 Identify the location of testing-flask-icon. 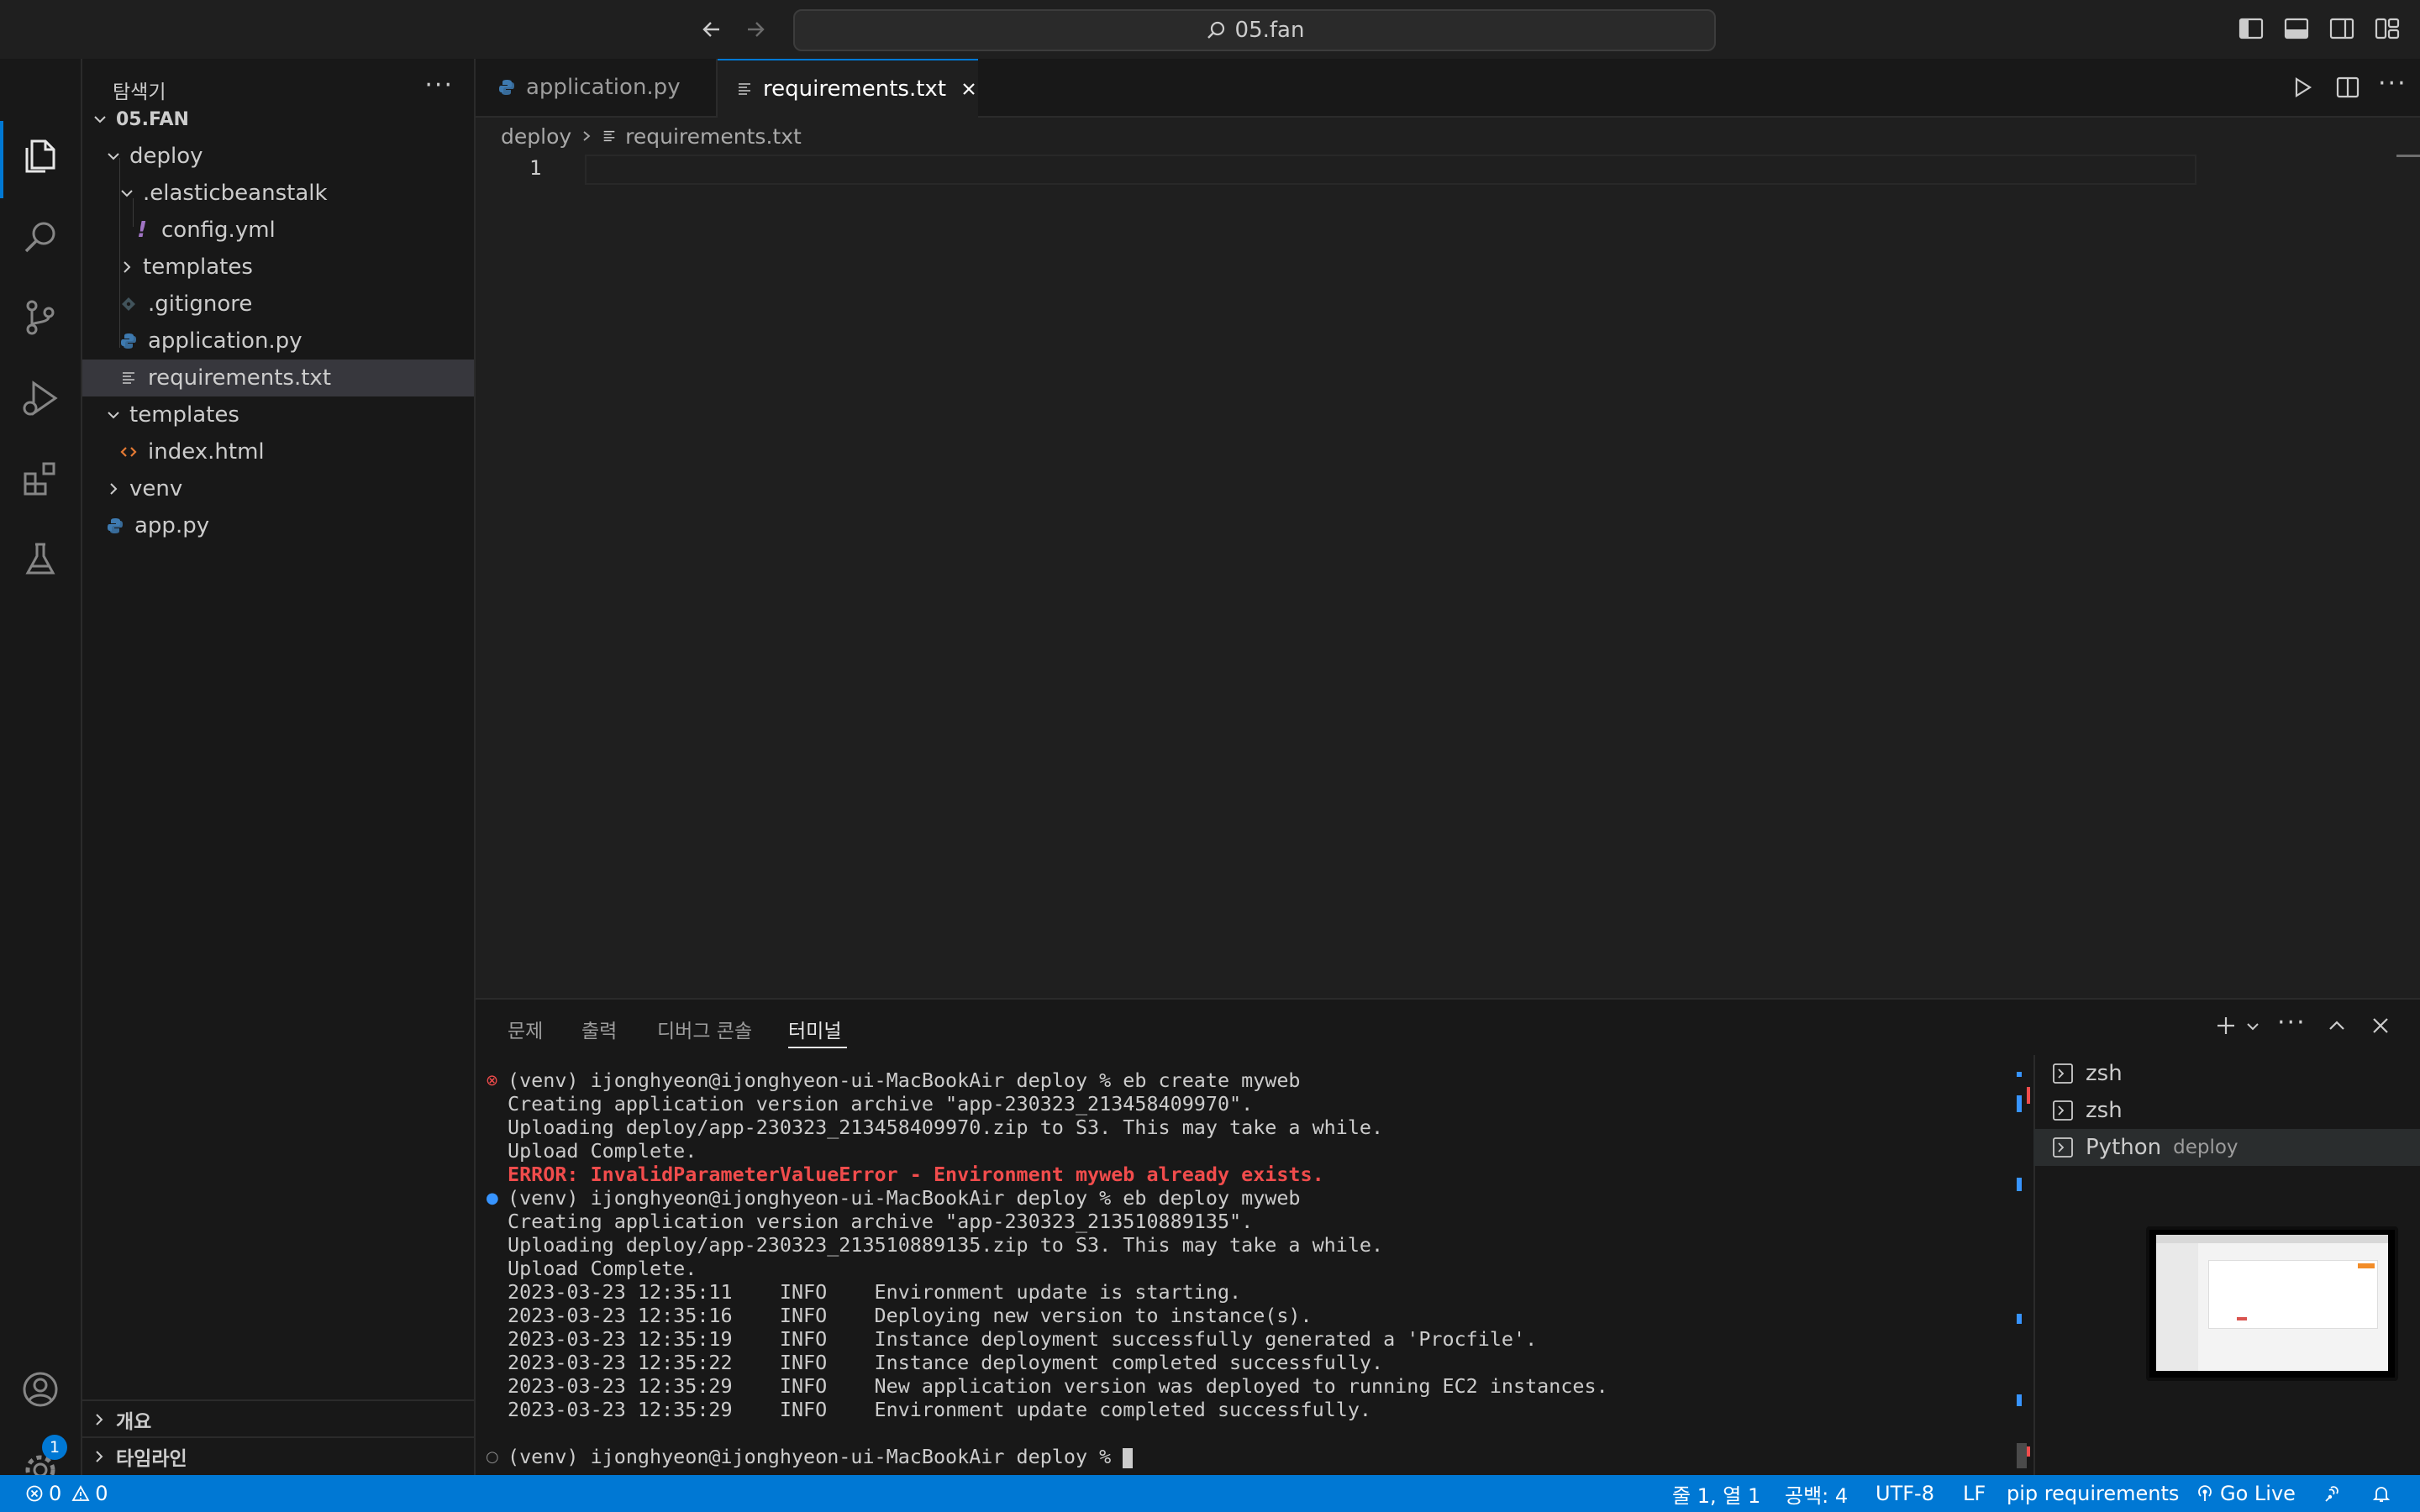
(40, 559).